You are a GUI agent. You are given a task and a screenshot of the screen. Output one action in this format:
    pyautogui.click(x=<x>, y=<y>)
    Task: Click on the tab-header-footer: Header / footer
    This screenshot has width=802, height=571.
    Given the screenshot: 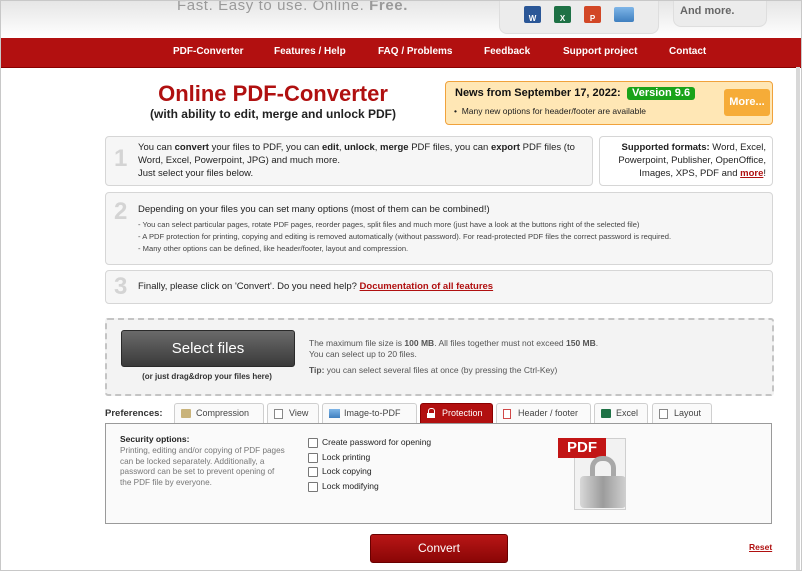 What is the action you would take?
    pyautogui.click(x=543, y=413)
    